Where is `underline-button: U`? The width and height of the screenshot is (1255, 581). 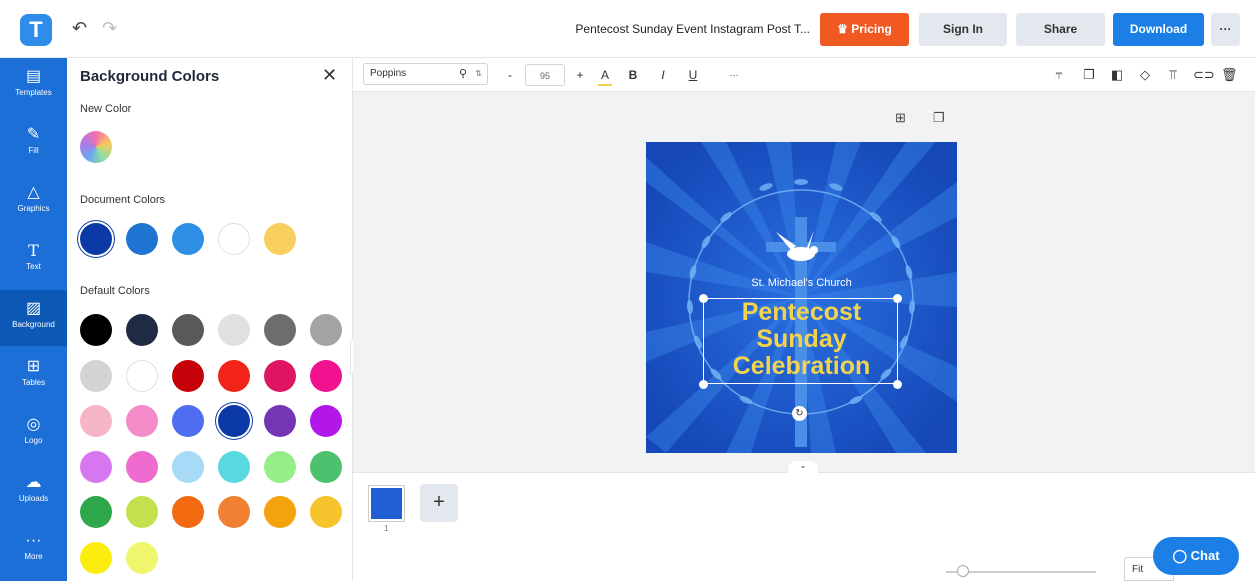
underline-button: U is located at coordinates (693, 75).